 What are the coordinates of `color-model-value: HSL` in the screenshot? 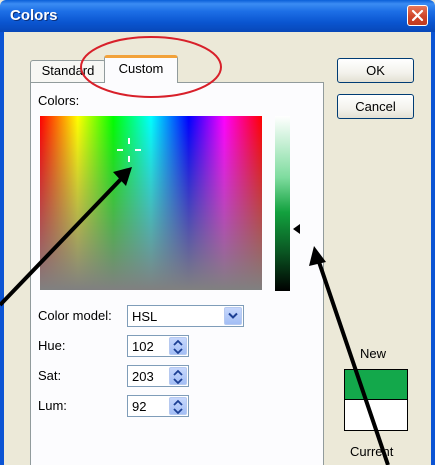 It's located at (145, 316).